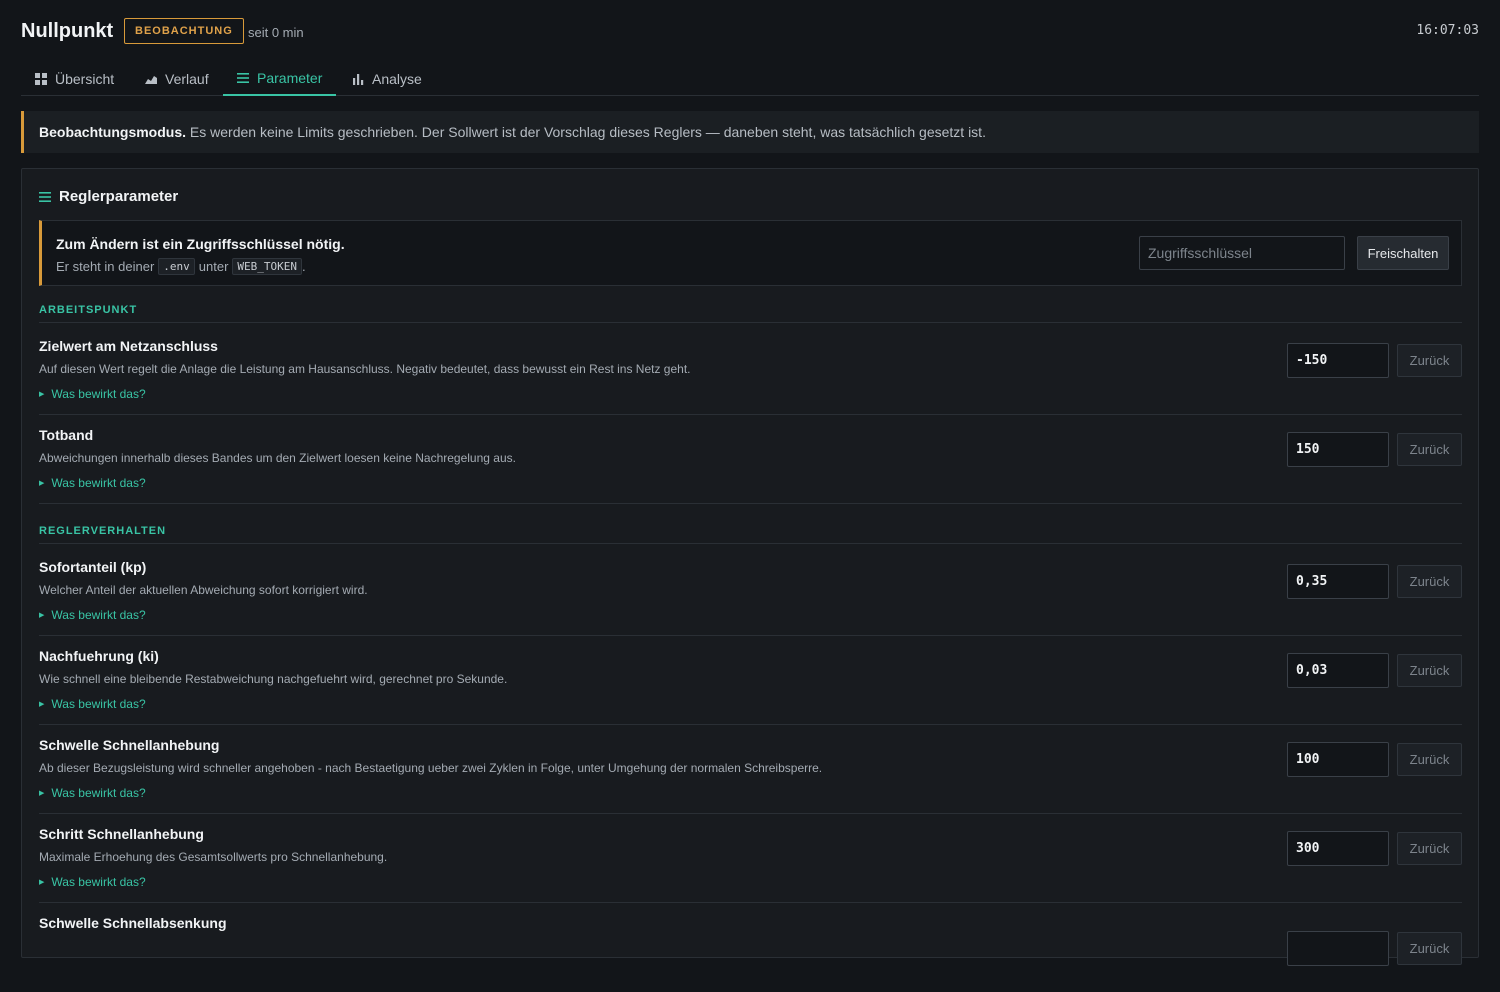 The image size is (1500, 992). Describe the element at coordinates (128, 346) in the screenshot. I see `param-title: Zielwert am Netzanschluss` at that location.